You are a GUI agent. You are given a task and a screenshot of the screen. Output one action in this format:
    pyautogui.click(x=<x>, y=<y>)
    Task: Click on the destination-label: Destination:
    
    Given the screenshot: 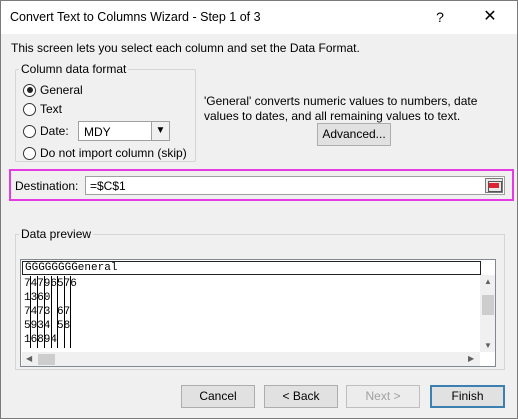 What is the action you would take?
    pyautogui.click(x=47, y=186)
    